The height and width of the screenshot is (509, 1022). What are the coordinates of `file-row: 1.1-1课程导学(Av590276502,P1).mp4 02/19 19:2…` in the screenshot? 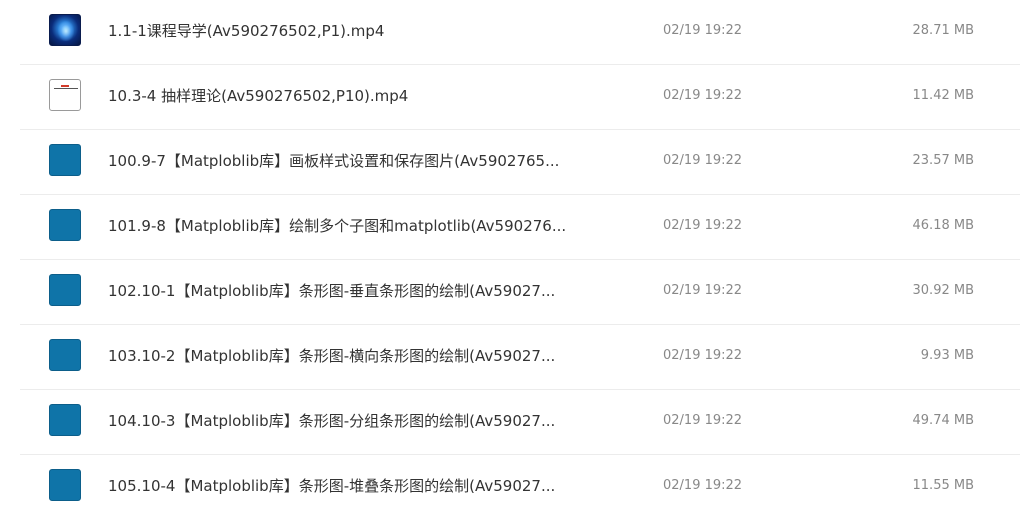 It's located at (511, 32).